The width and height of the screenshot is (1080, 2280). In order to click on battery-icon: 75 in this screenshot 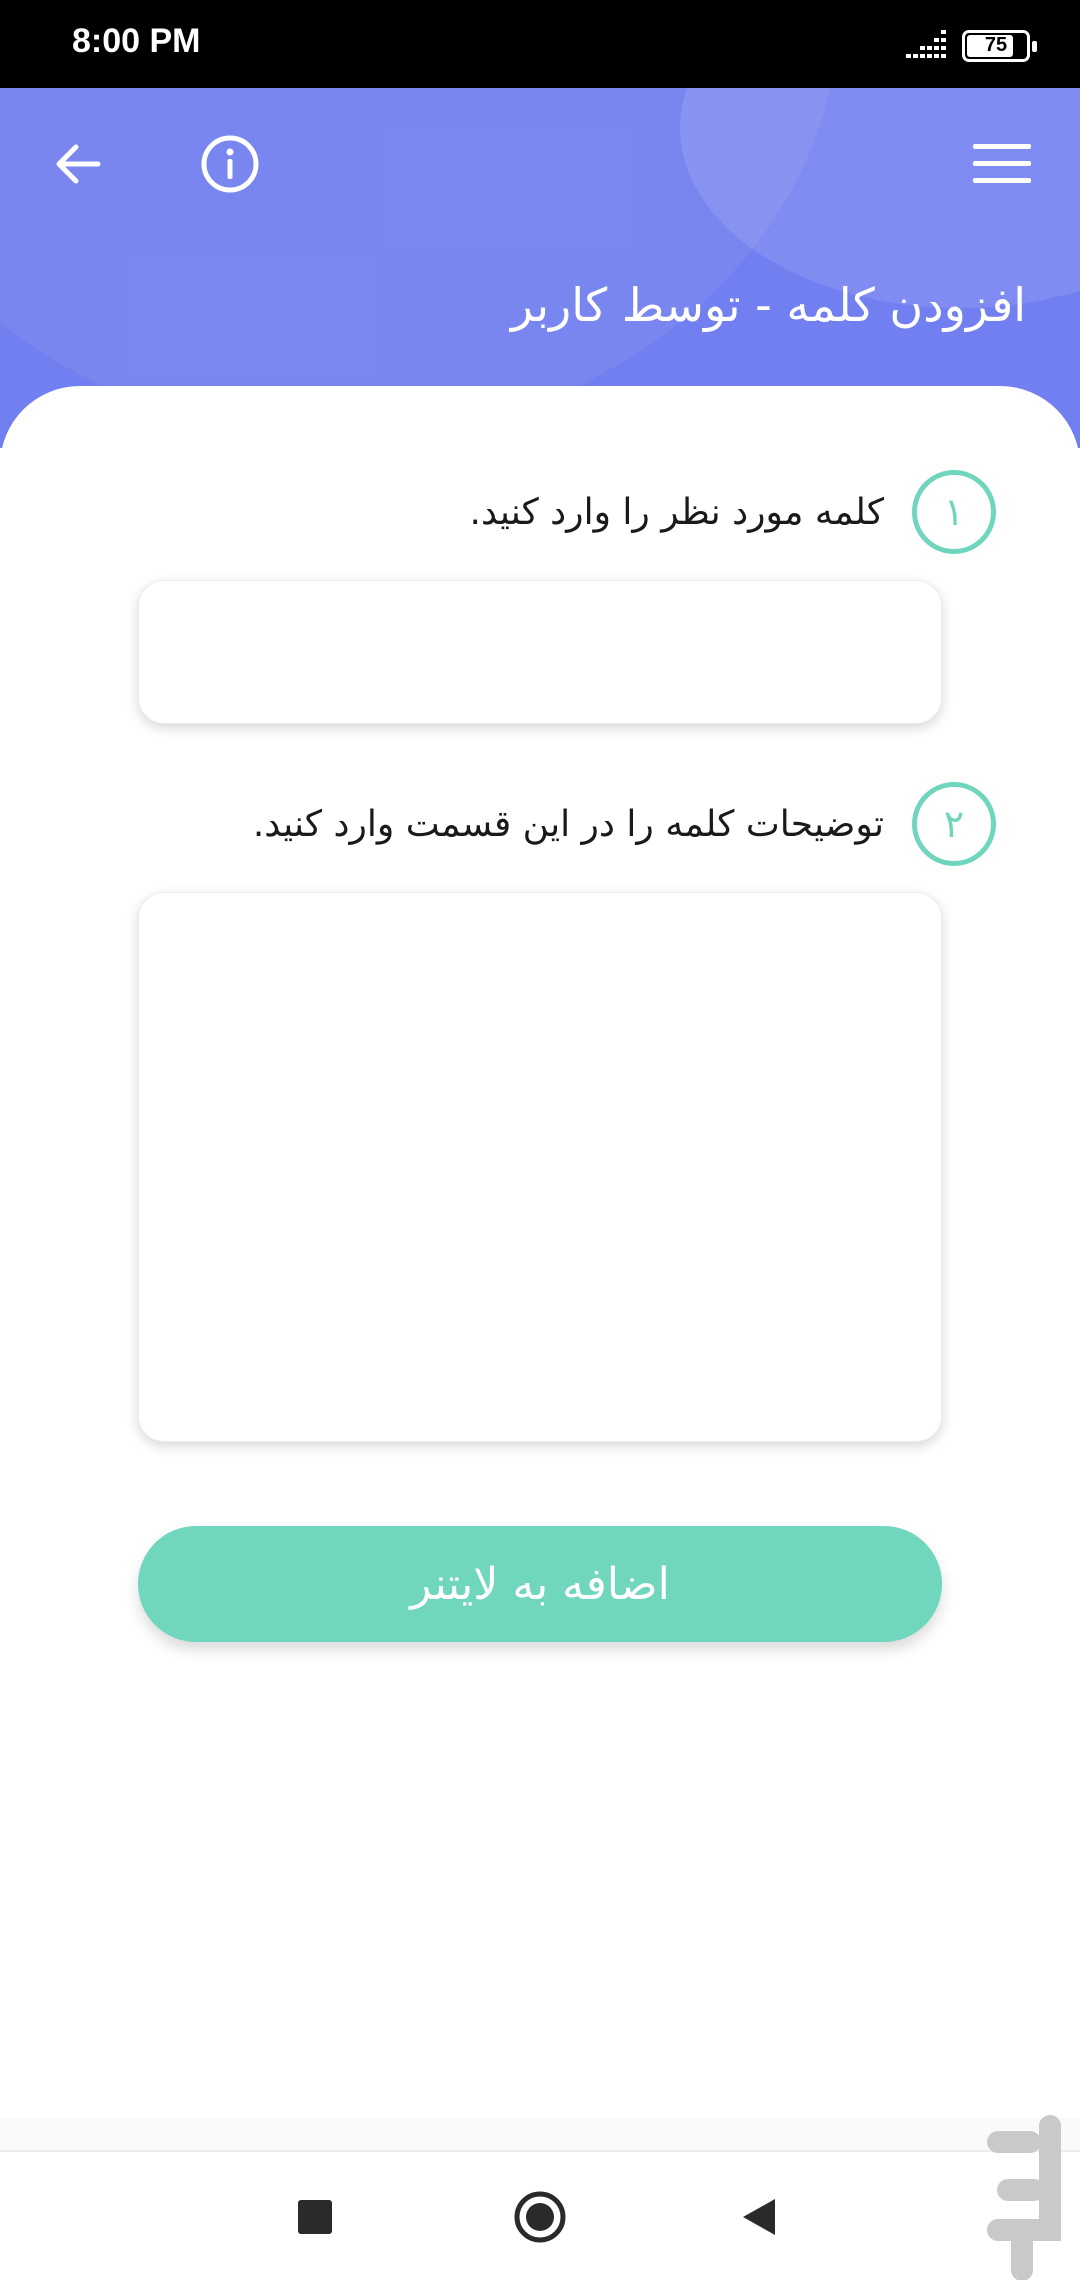, I will do `click(999, 46)`.